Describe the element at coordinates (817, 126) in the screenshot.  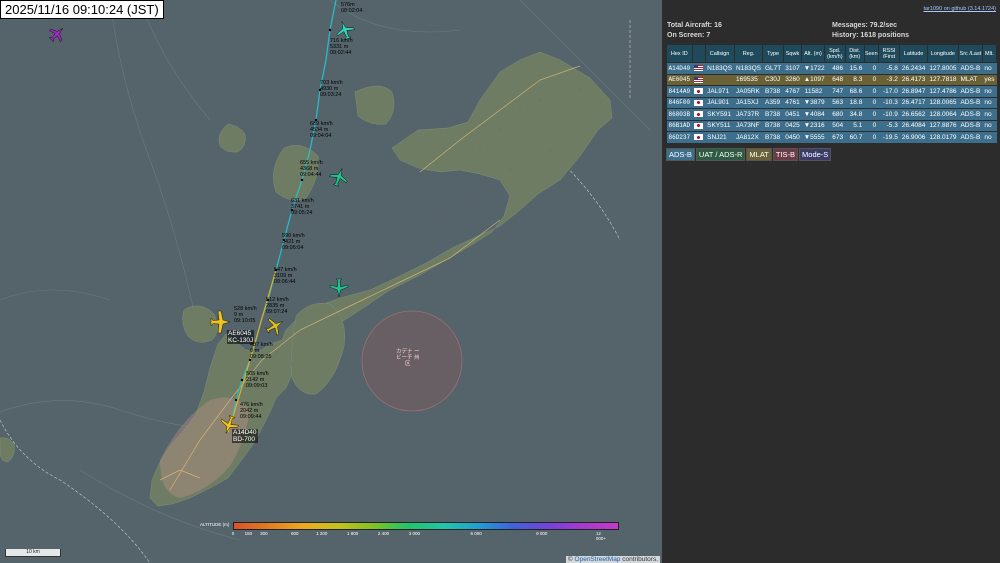
I see `altitude-value: 2316` at that location.